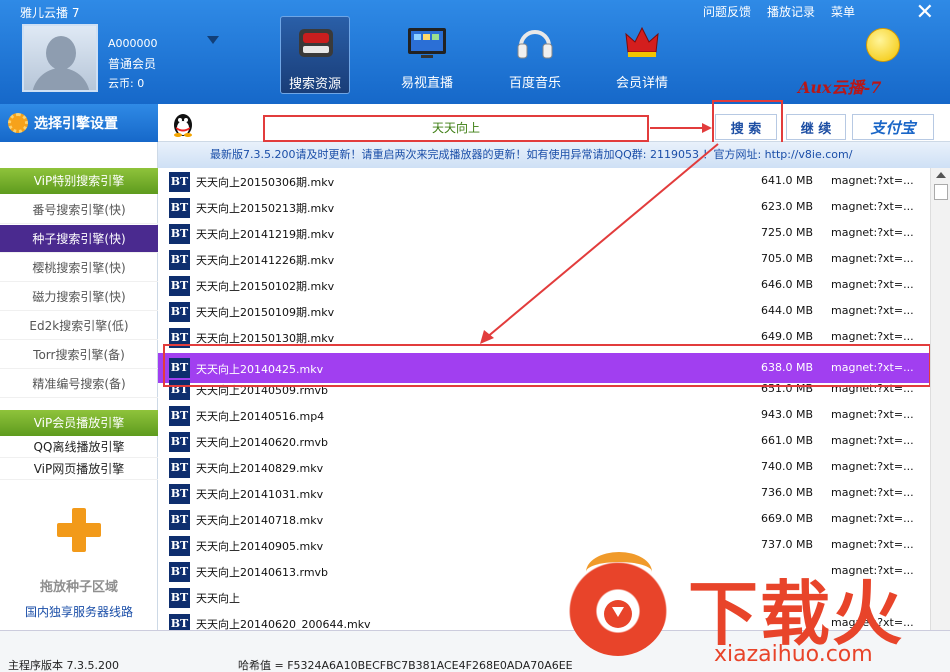  What do you see at coordinates (265, 260) in the screenshot?
I see `file-name: 天天向上20141226期.mkv` at bounding box center [265, 260].